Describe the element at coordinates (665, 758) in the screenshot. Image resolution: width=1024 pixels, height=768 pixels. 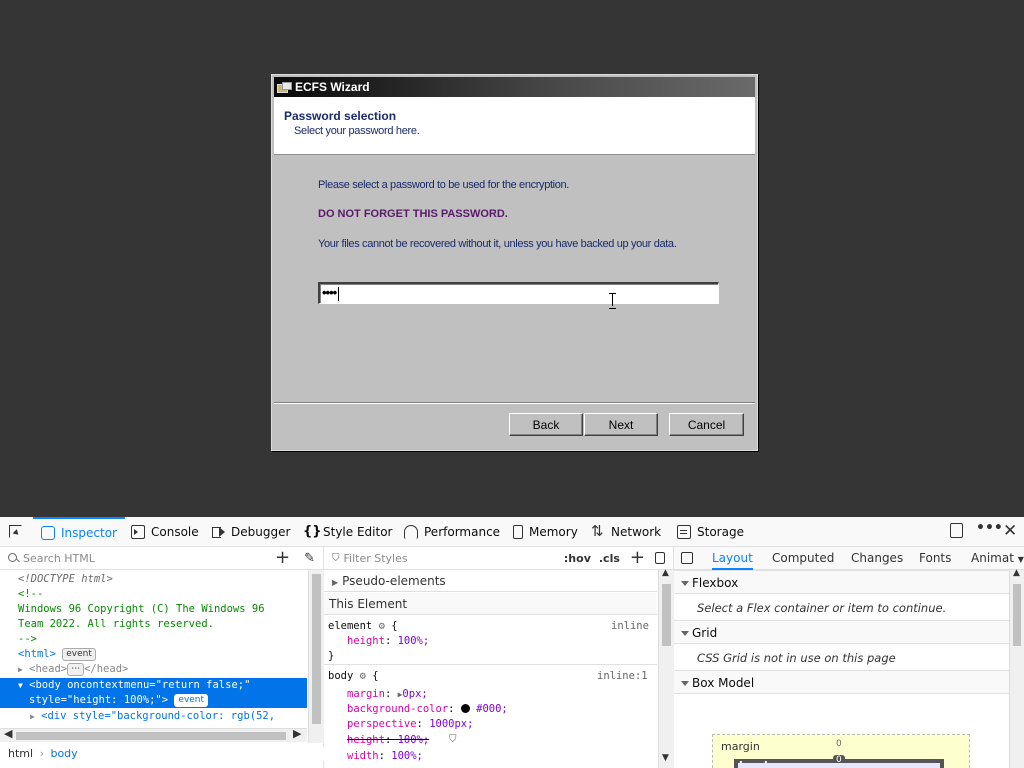
I see `scroll-down-icon: ▼` at that location.